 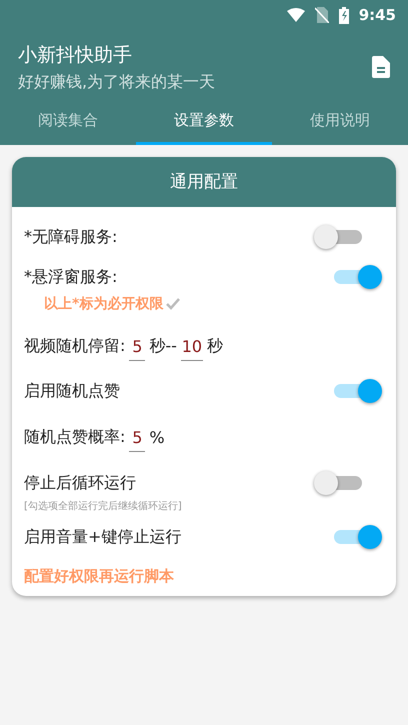 What do you see at coordinates (103, 506) in the screenshot?
I see `hint-text: [勾选项全部运行完后继续循环运行]` at bounding box center [103, 506].